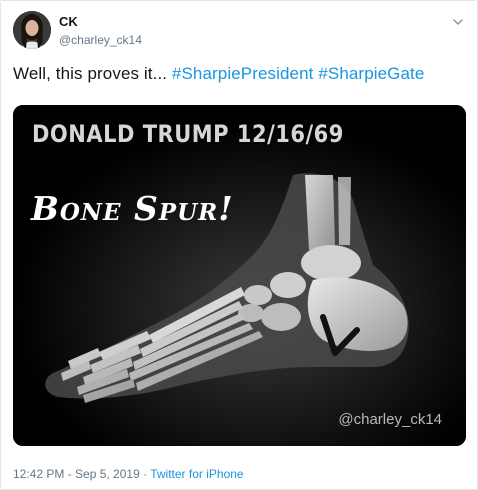 This screenshot has height=490, width=478. What do you see at coordinates (243, 73) in the screenshot?
I see `hashtag-sharpiepresident: #SharpiePresident` at bounding box center [243, 73].